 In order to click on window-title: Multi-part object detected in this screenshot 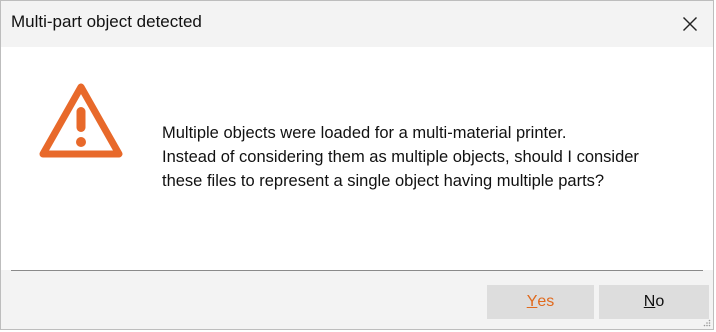, I will do `click(106, 21)`.